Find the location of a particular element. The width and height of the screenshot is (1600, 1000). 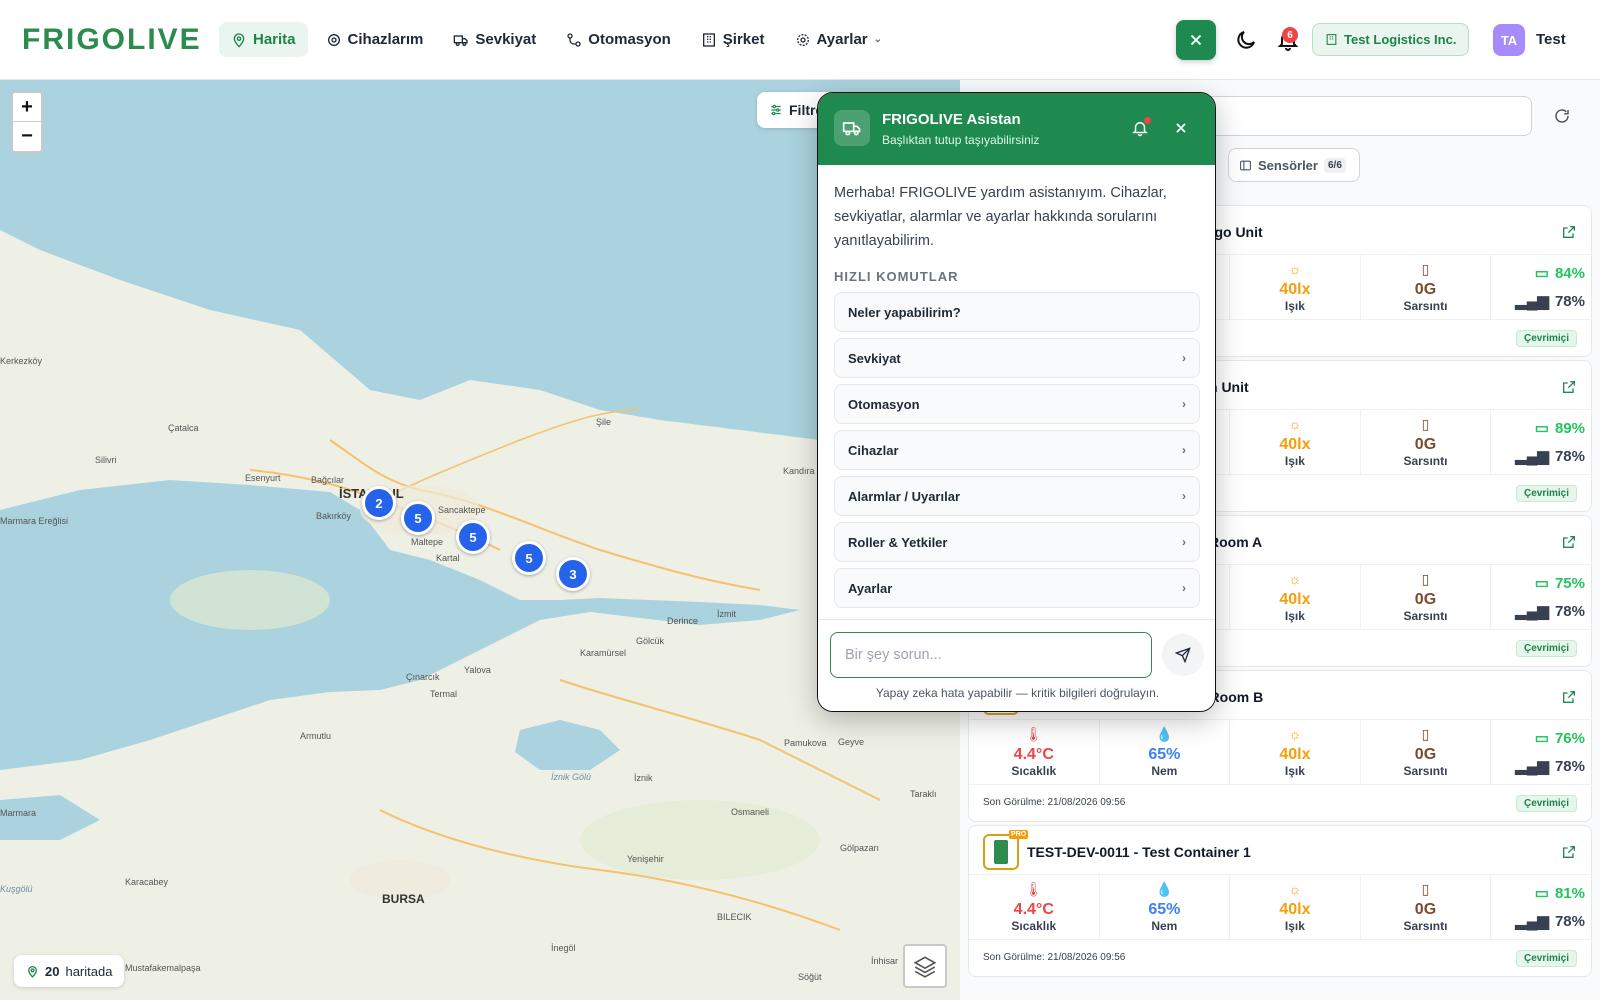

quick-command: Alarmlar / Uyarılar › is located at coordinates (1017, 496).